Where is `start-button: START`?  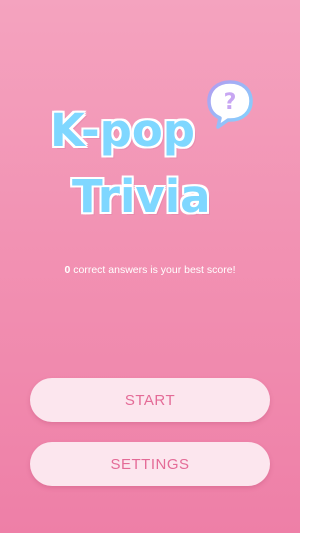
start-button: START is located at coordinates (150, 400).